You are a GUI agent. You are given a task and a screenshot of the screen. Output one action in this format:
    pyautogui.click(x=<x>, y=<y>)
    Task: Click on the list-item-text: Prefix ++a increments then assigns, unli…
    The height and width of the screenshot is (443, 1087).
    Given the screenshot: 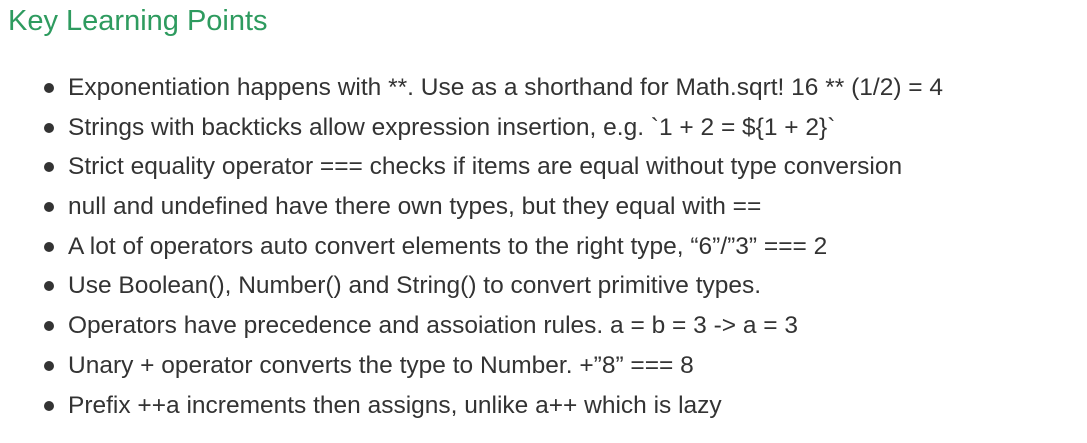 What is the action you would take?
    pyautogui.click(x=395, y=405)
    